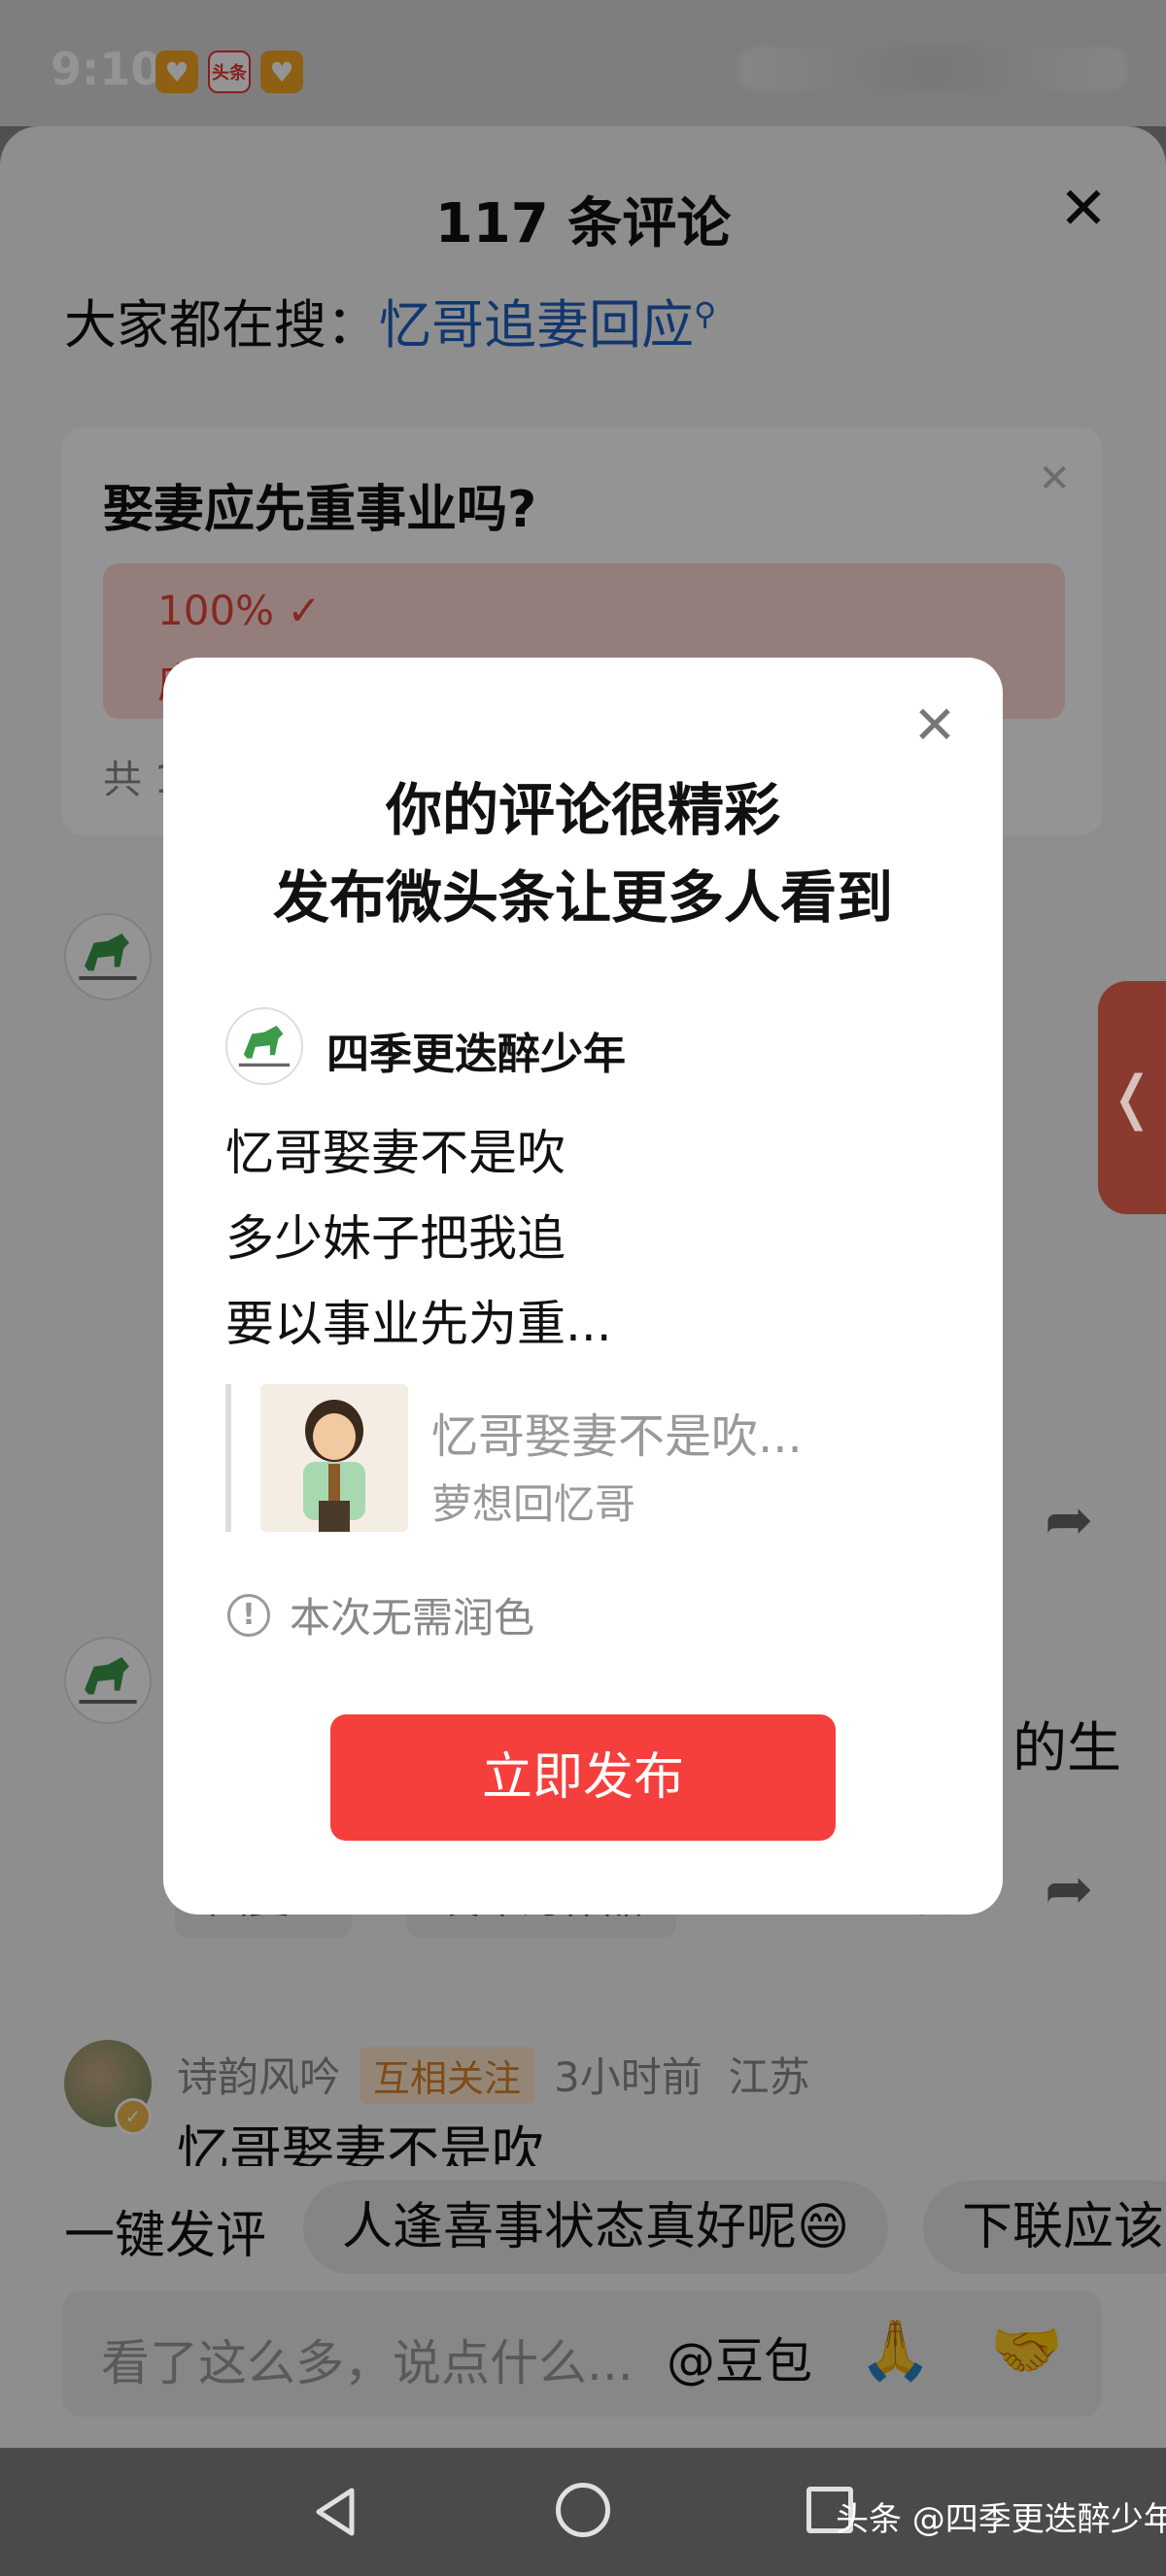  I want to click on dialog-subtitle: 发布微头条让更多人看到, so click(582, 897).